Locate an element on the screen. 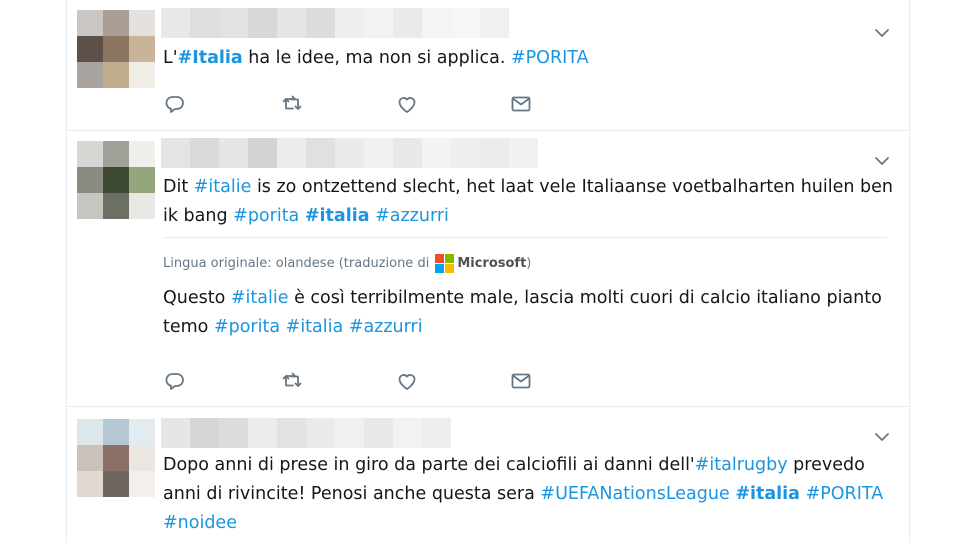 The width and height of the screenshot is (978, 543). text-run: L' is located at coordinates (170, 58).